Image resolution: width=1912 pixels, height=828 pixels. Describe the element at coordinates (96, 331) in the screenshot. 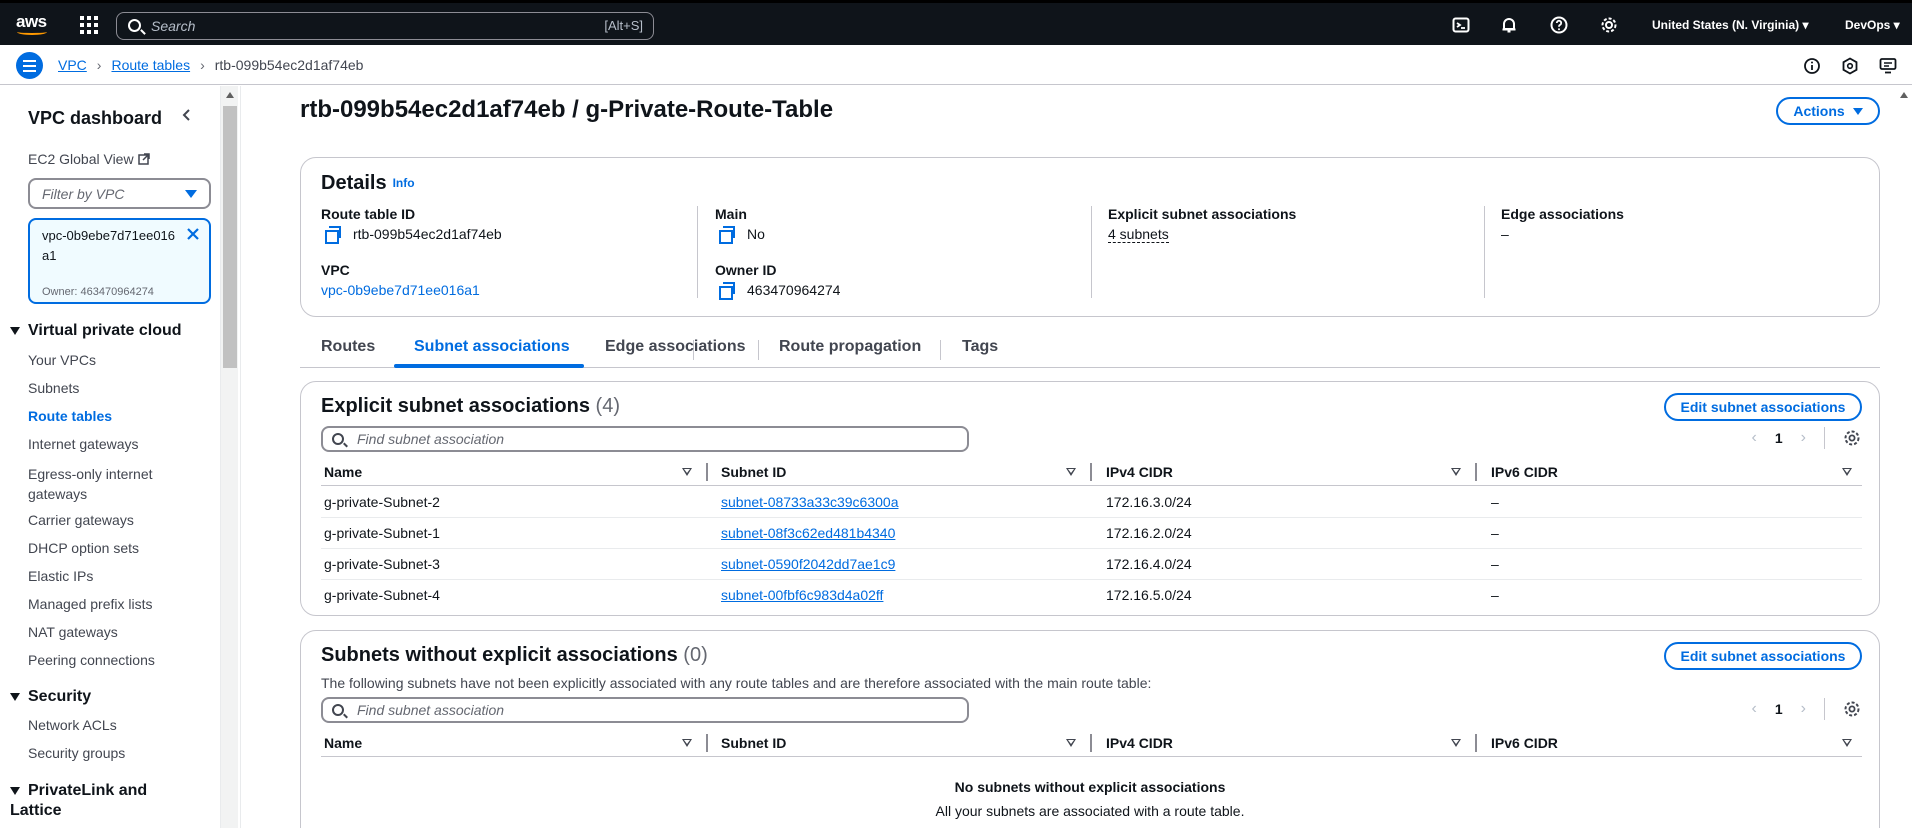

I see `sidebar-section-virtual-private-cloud: Virtual private cloud` at that location.